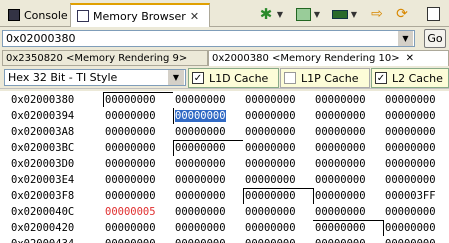  Describe the element at coordinates (43, 196) in the screenshot. I see `memory-address: 0x020003F8` at that location.